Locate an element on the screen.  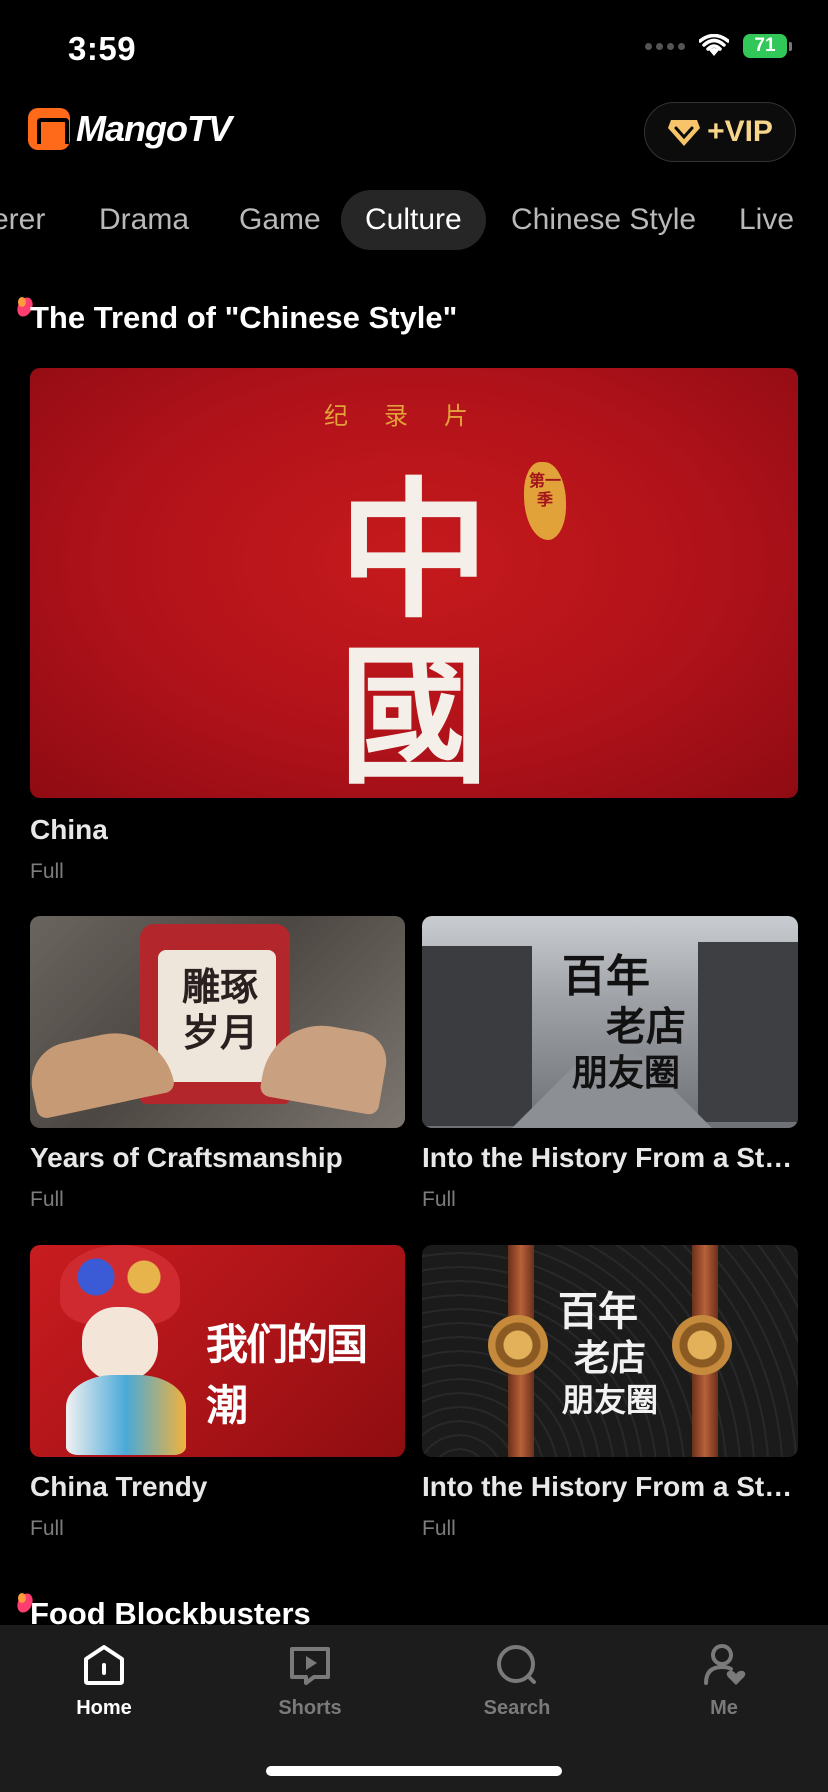
mangotv-logo: MangoTV is located at coordinates (130, 129).